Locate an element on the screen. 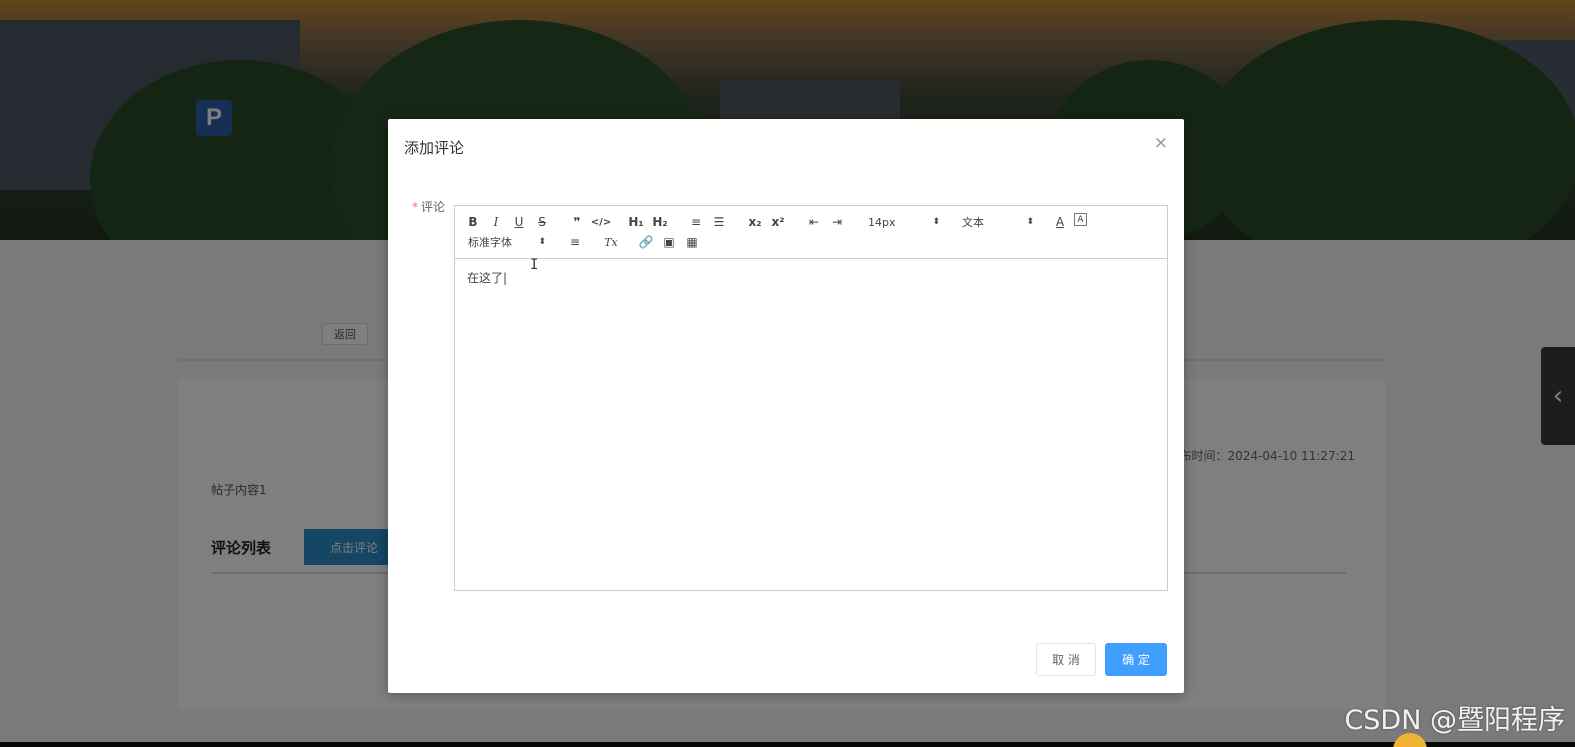 This screenshot has height=747, width=1575. confirm-button: 确 定 is located at coordinates (1136, 659).